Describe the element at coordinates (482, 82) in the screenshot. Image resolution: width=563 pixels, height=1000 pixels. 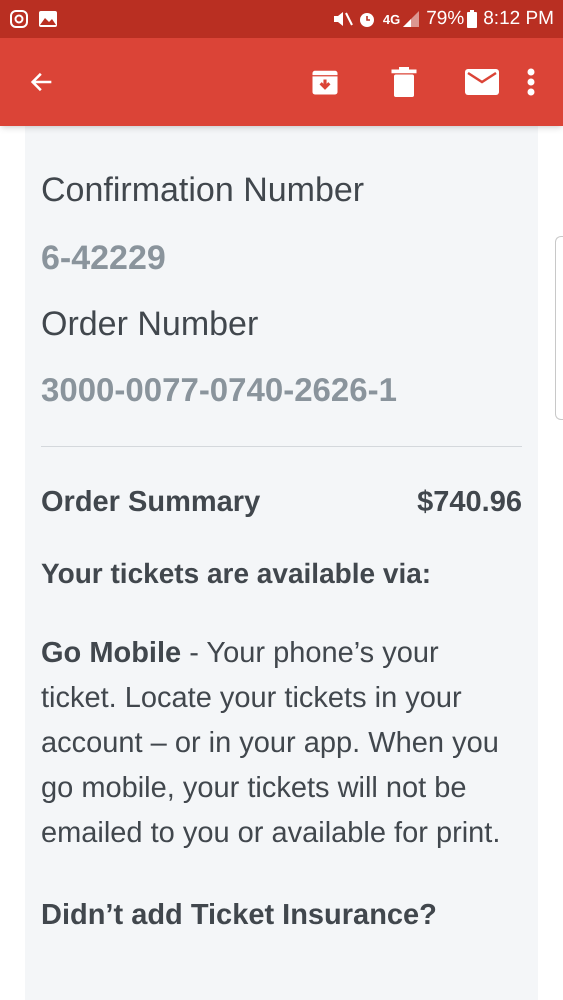
I see `mail-icon` at that location.